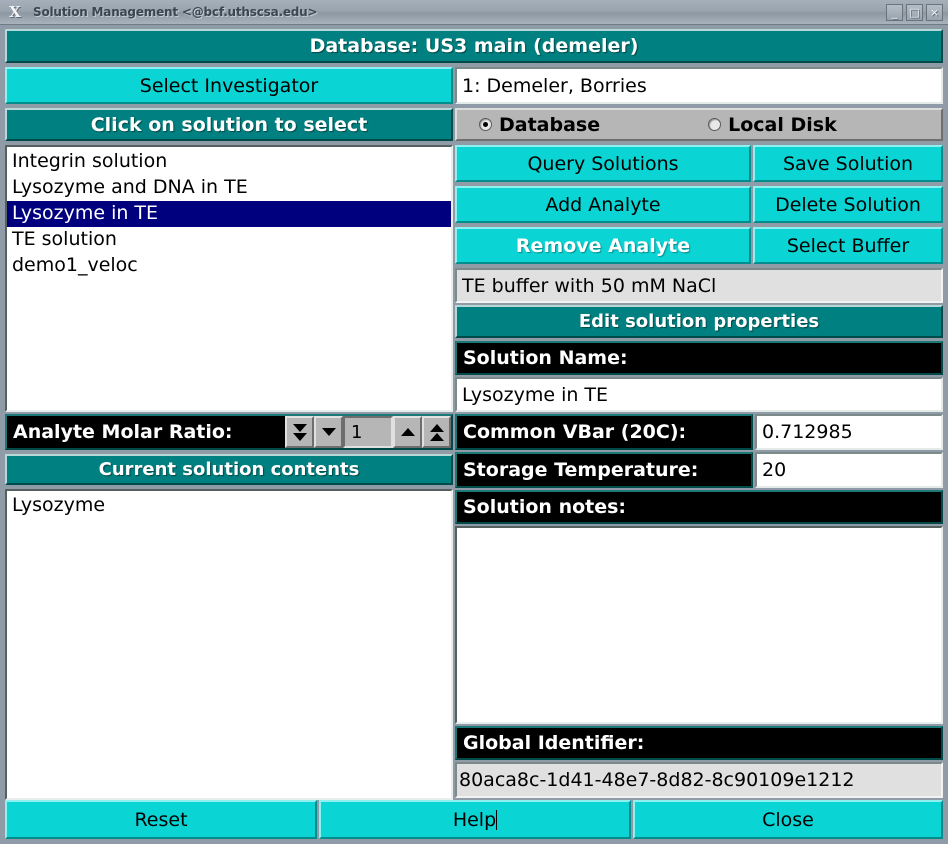  I want to click on analyte-molar-ratio-stepper: 1, so click(368, 432).